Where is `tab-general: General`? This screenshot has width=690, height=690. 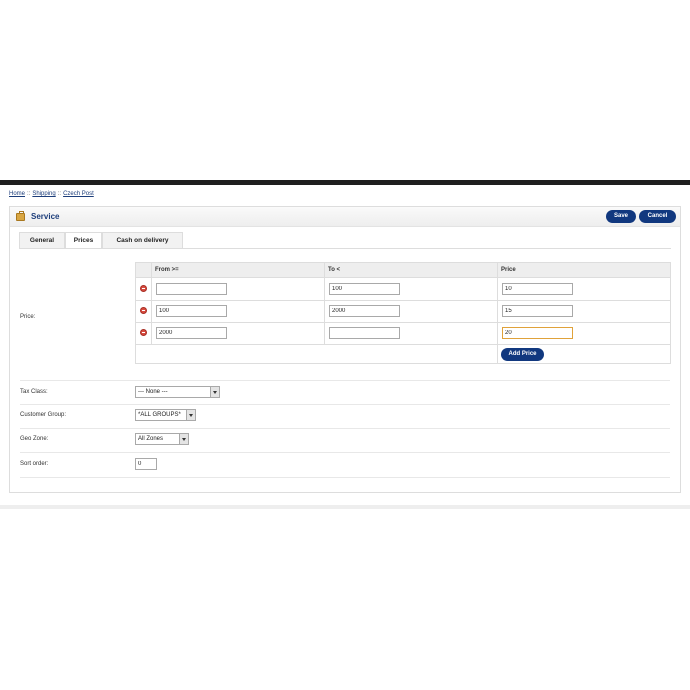 tab-general: General is located at coordinates (42, 240).